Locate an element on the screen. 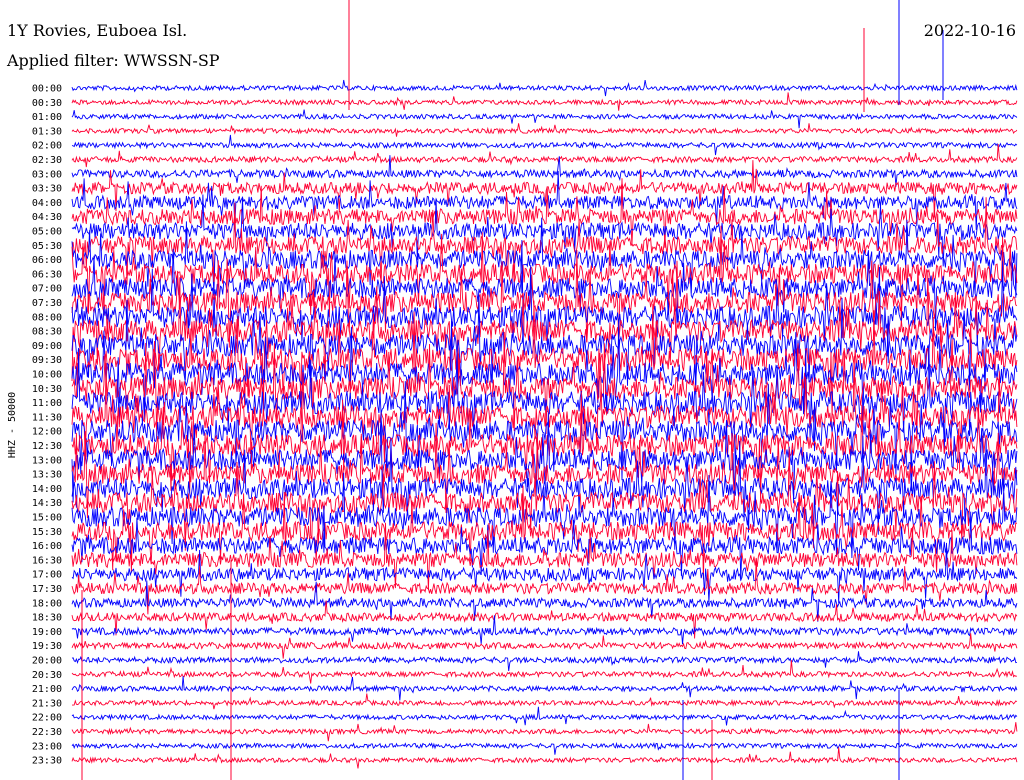  time-tick-label: 06:30 is located at coordinates (47, 274).